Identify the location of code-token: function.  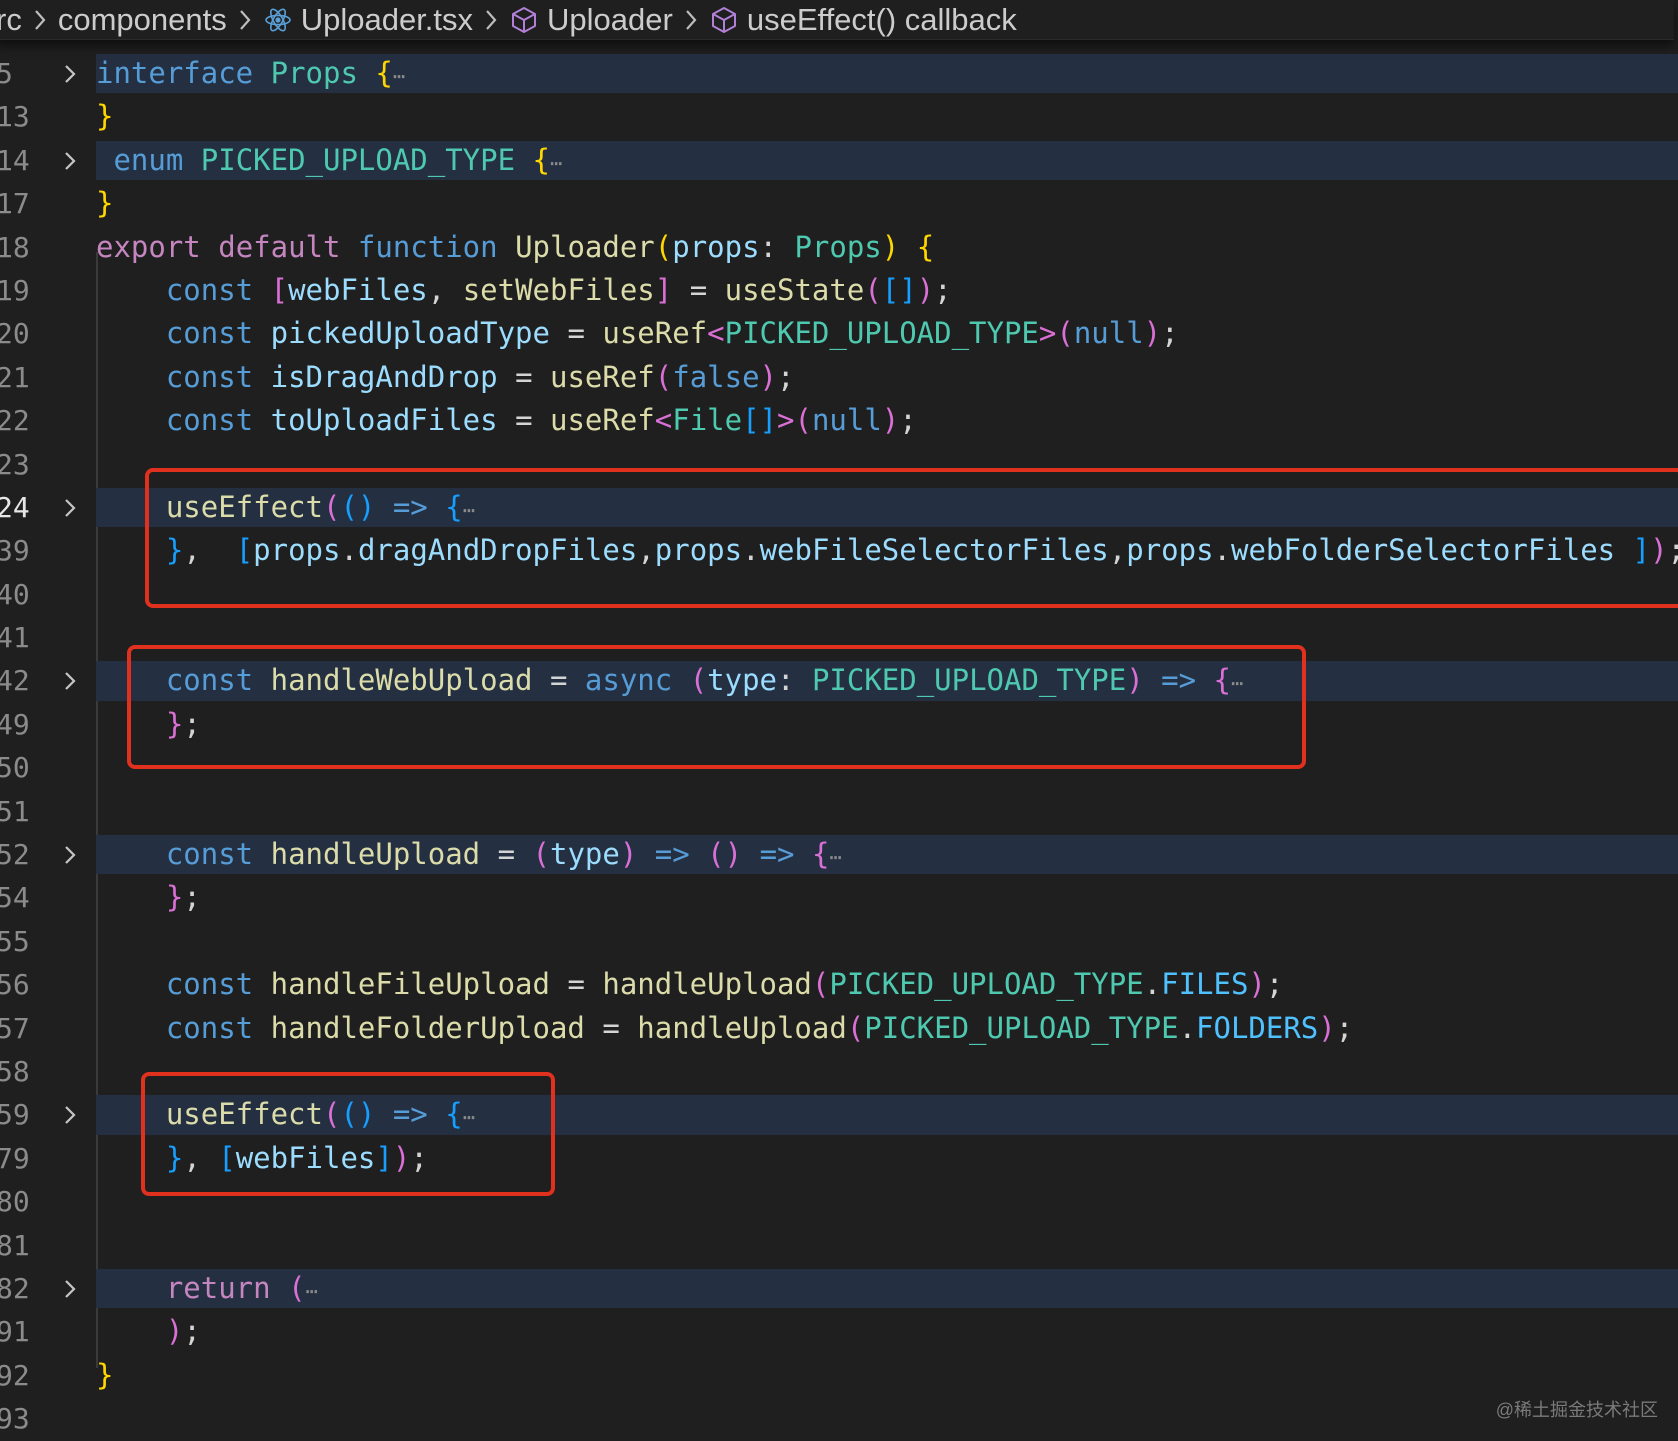
(427, 246).